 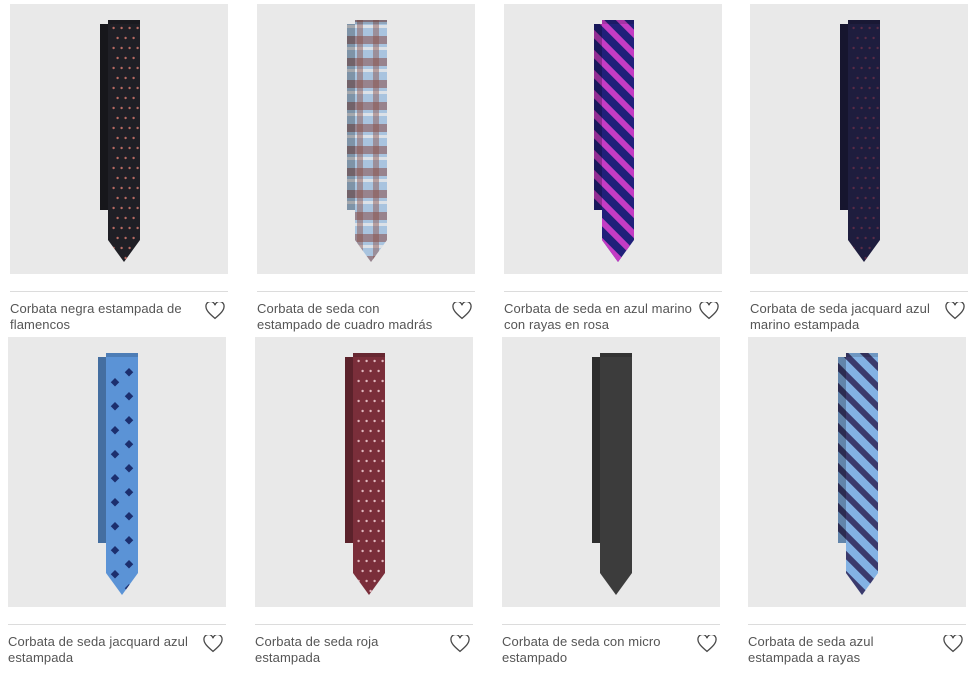 I want to click on product-title: Corbata negra estampada de flamencos, so click(x=104, y=317).